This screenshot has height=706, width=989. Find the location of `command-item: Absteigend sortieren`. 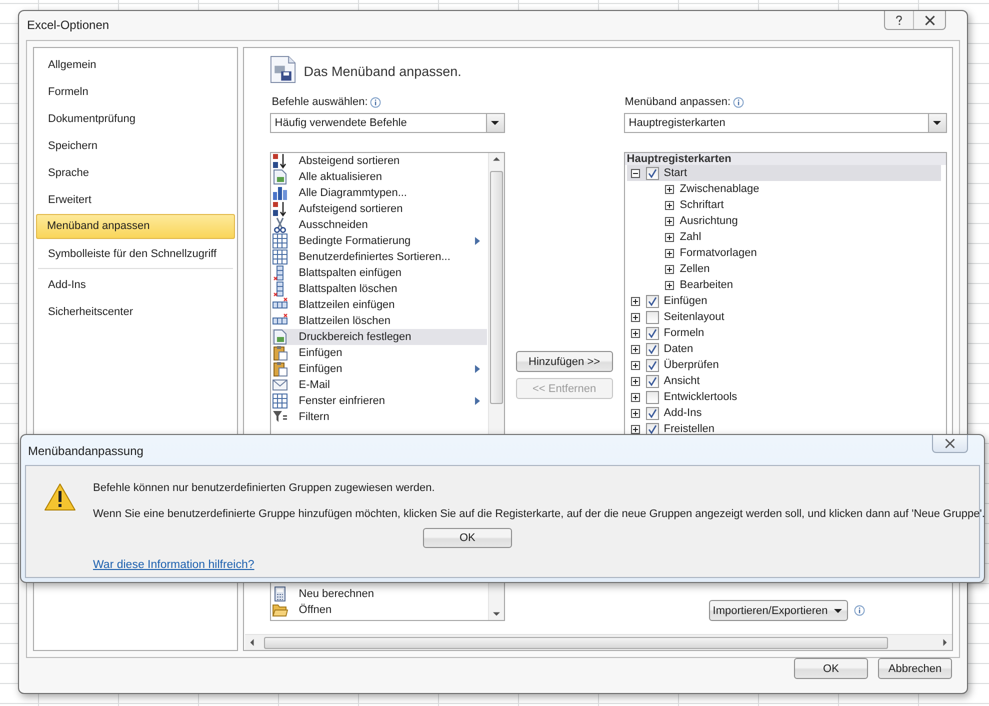

command-item: Absteigend sortieren is located at coordinates (379, 161).